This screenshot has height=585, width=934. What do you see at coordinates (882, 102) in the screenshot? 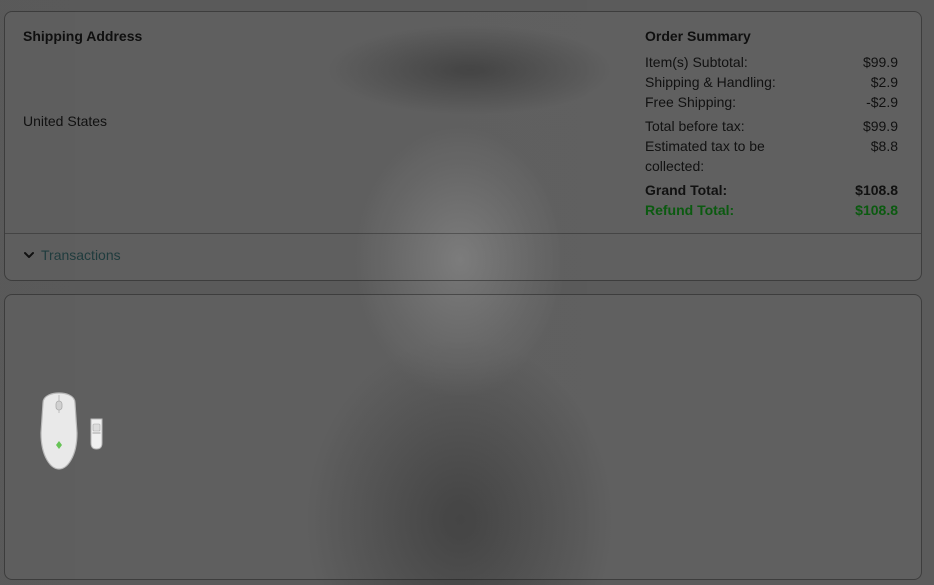
I see `summary-value: -$2.9` at bounding box center [882, 102].